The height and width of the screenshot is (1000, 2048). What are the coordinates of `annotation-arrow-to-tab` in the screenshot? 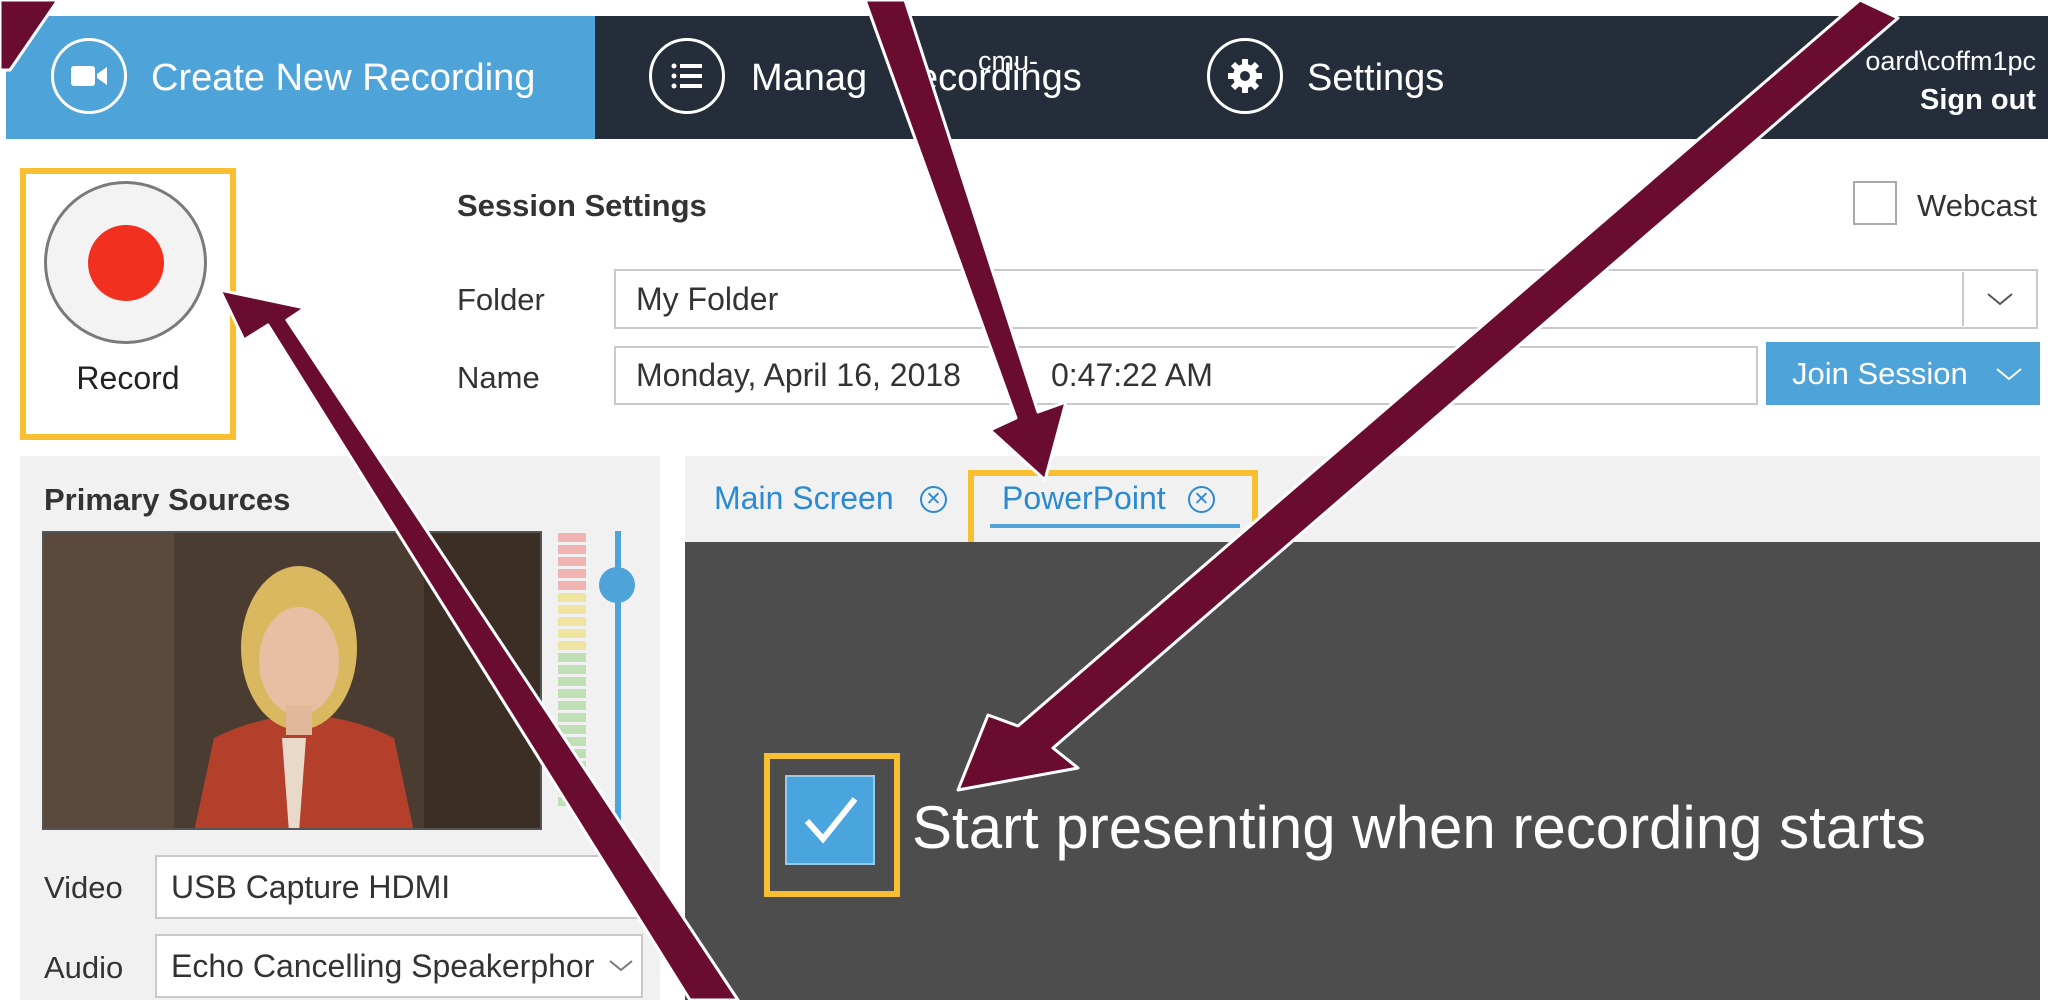 It's located at (965, 241).